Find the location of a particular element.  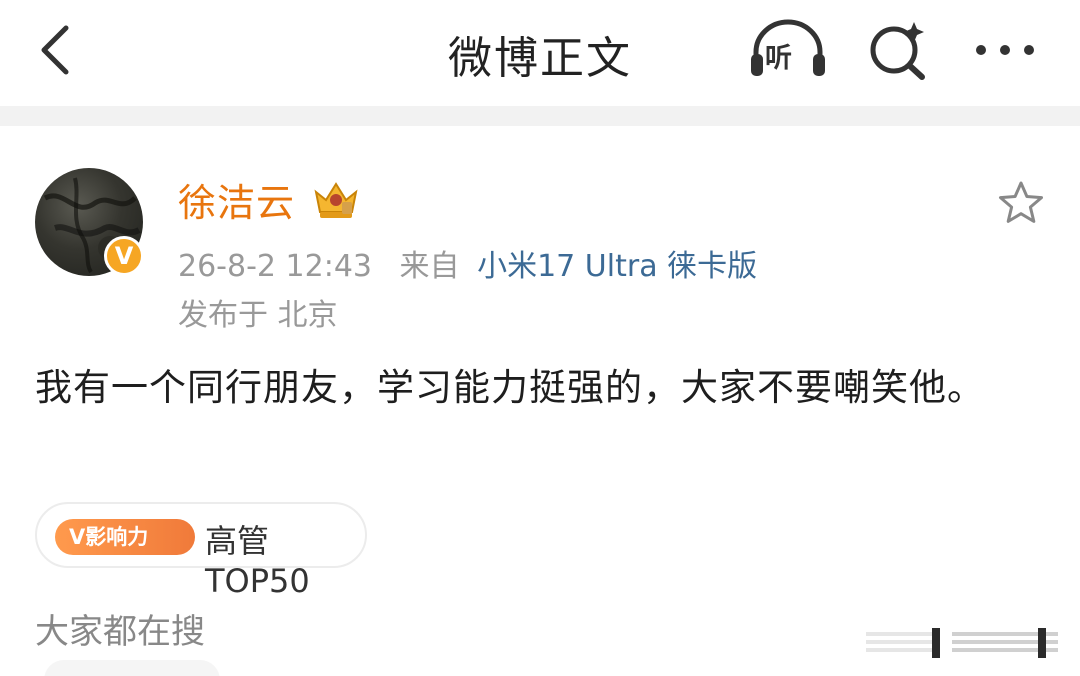

trending-item-placeholder is located at coordinates (132, 668).